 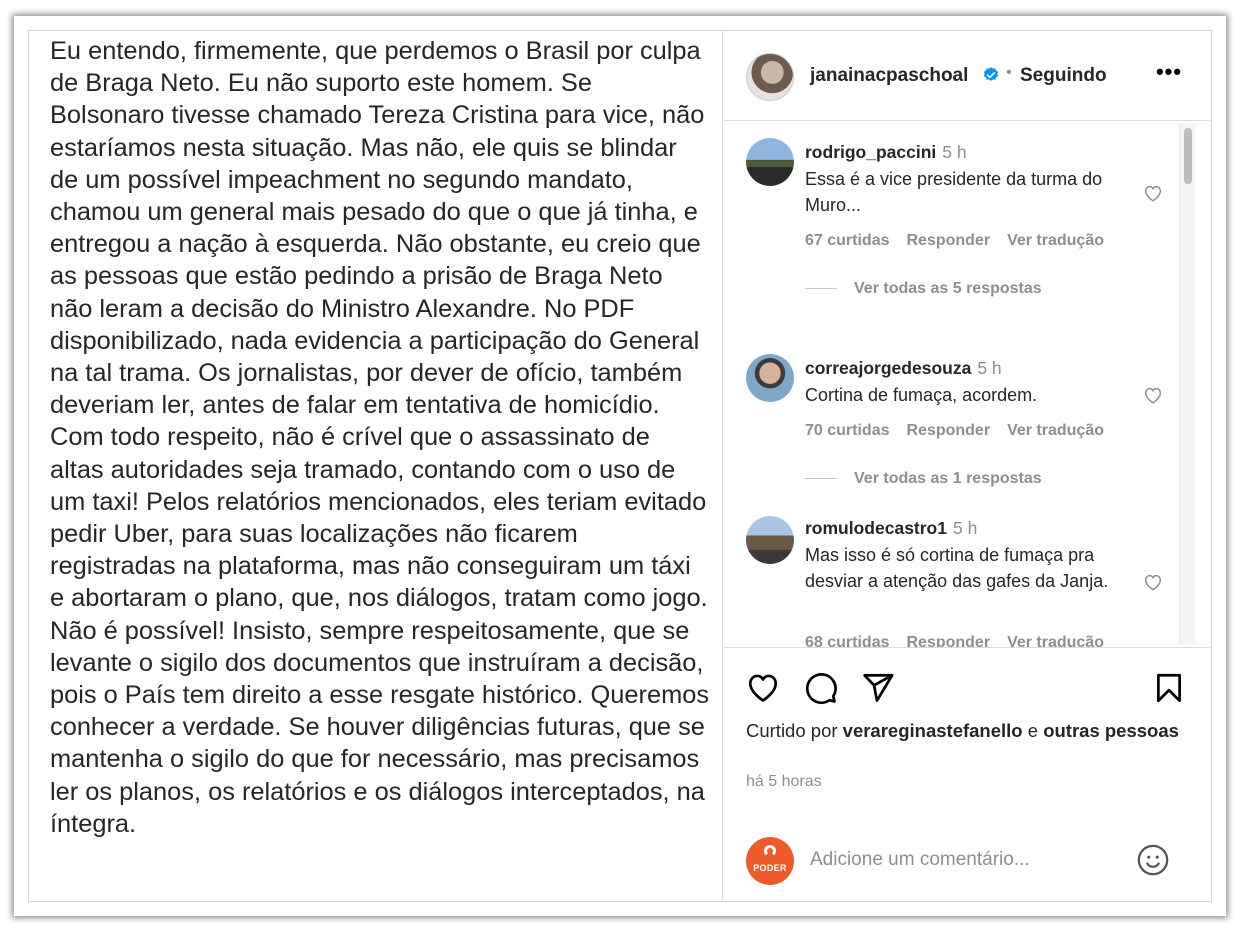 What do you see at coordinates (847, 240) in the screenshot?
I see `comment-likes: 67 curtidas` at bounding box center [847, 240].